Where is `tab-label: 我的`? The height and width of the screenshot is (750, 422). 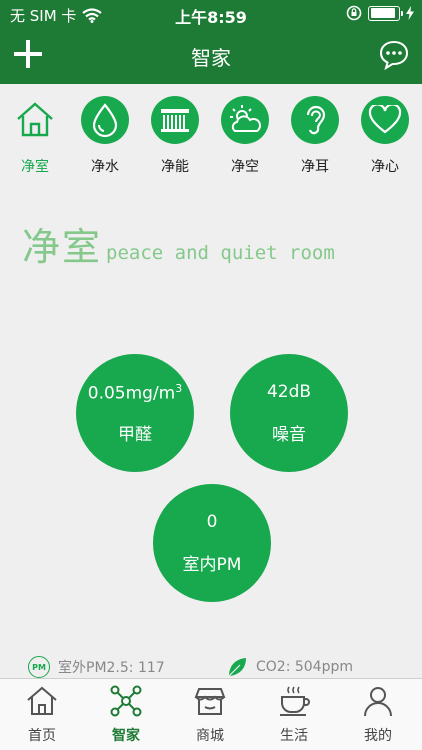
tab-label: 我的 is located at coordinates (378, 736).